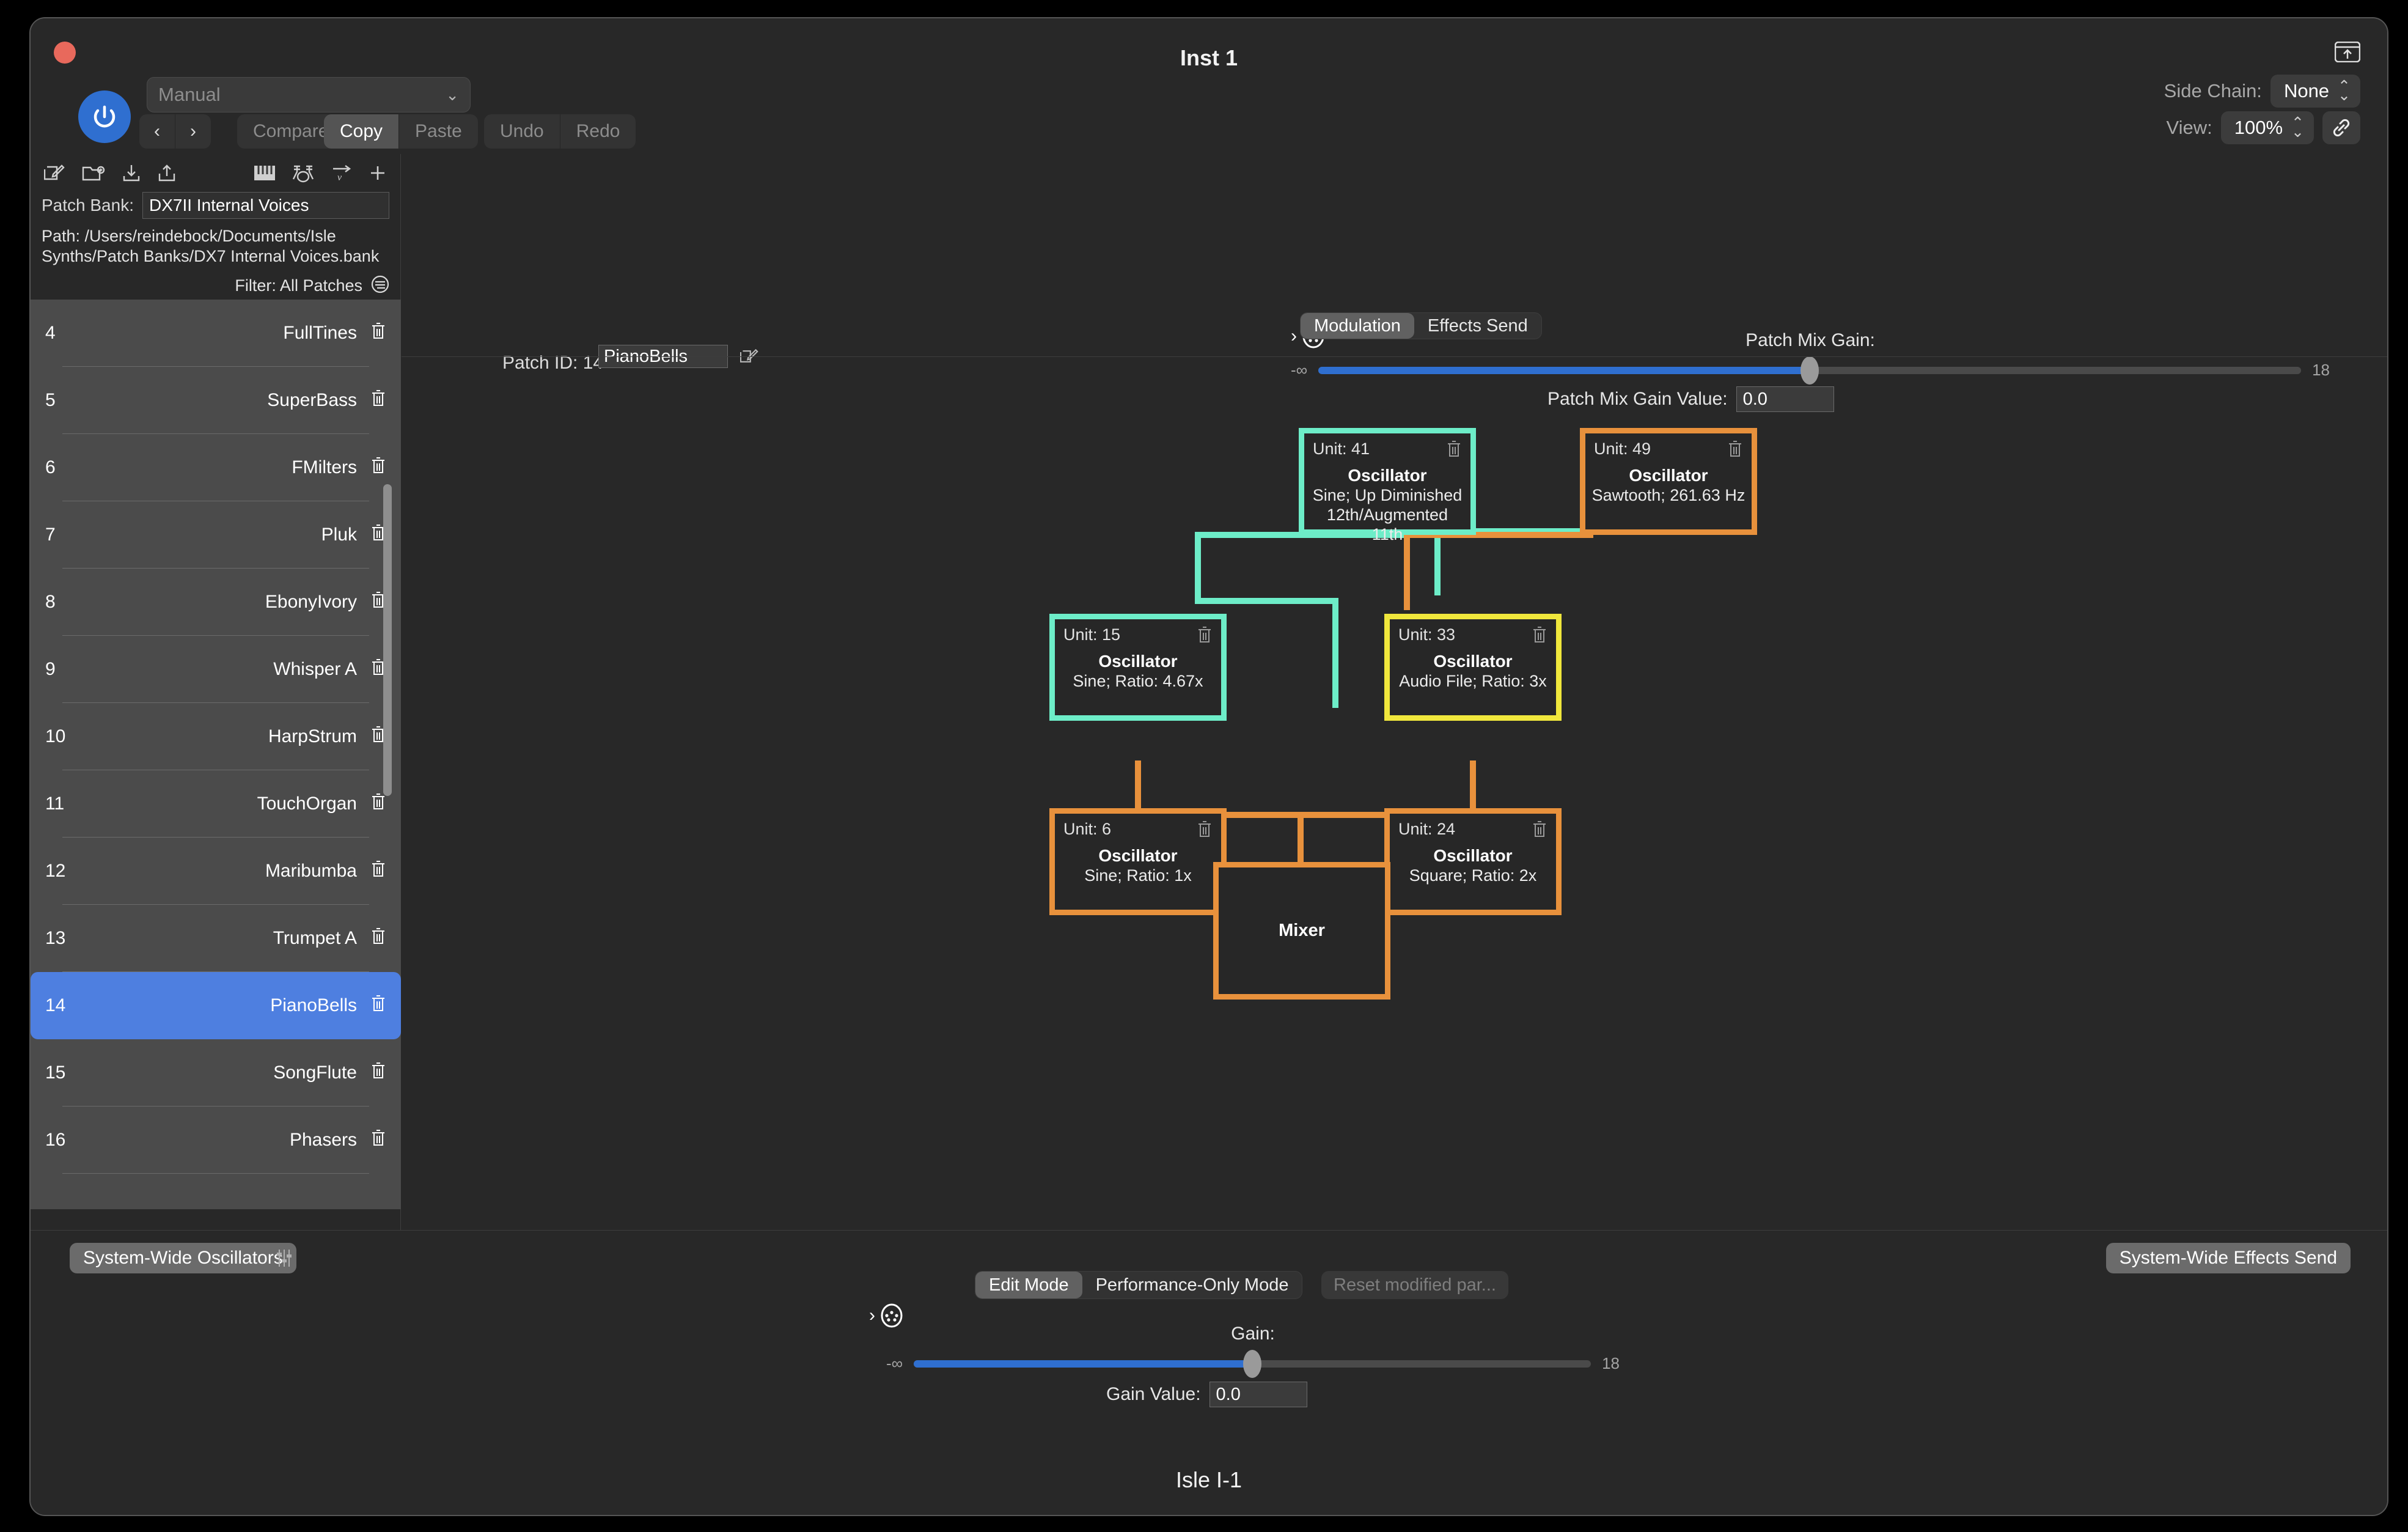  I want to click on patch-number: 12, so click(55, 871).